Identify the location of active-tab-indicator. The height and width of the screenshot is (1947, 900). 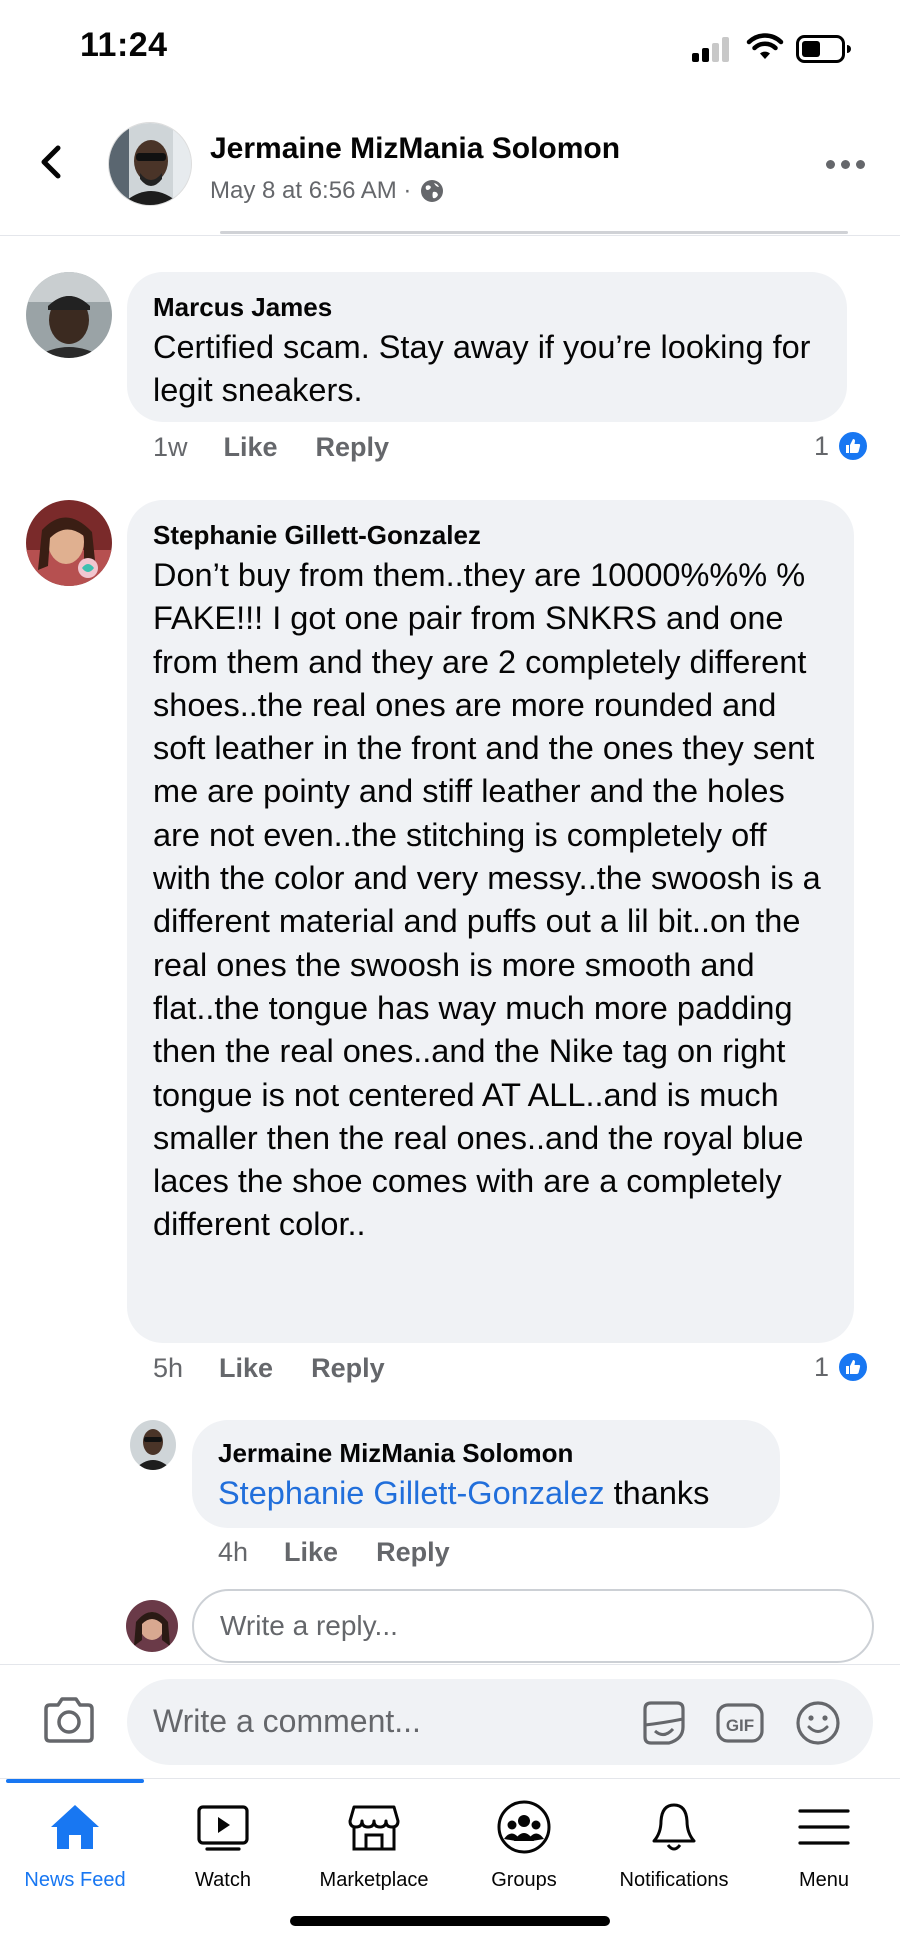
(75, 1781).